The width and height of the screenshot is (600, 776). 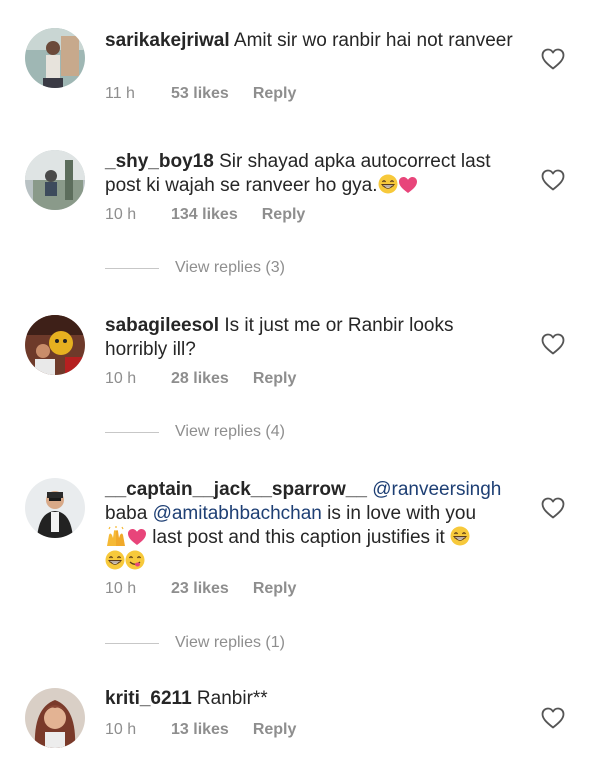 I want to click on view-replies-link: View replies (4), so click(x=195, y=432).